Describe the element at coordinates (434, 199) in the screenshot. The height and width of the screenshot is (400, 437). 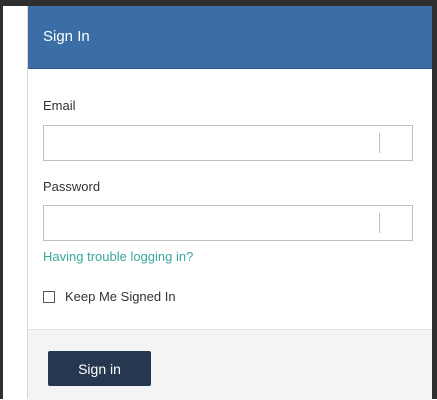
I see `frame-edge-right` at that location.